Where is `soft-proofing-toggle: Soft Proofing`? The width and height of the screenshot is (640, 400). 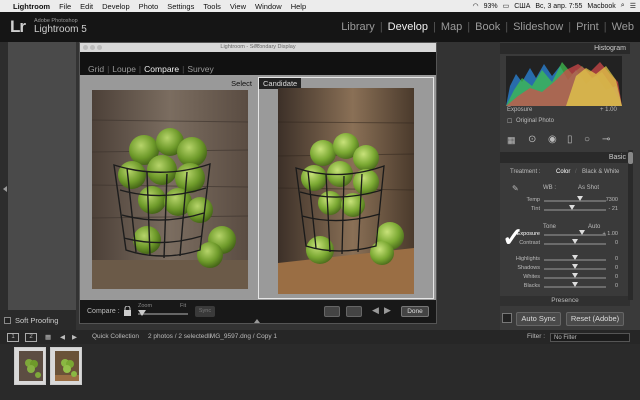 soft-proofing-toggle: Soft Proofing is located at coordinates (38, 320).